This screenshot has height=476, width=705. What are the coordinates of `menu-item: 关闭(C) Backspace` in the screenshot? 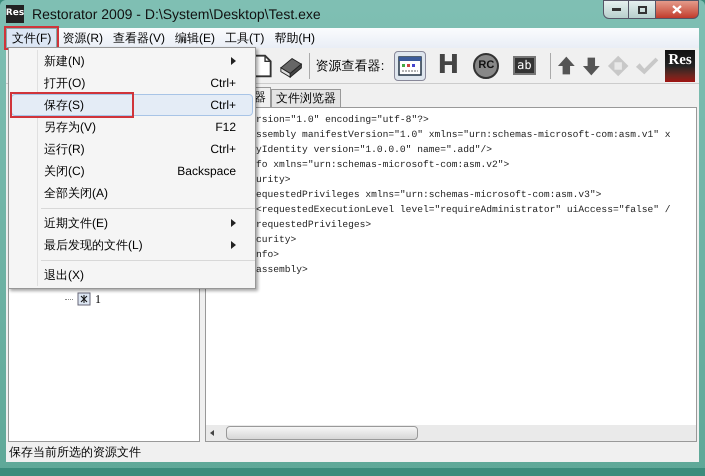 It's located at (132, 171).